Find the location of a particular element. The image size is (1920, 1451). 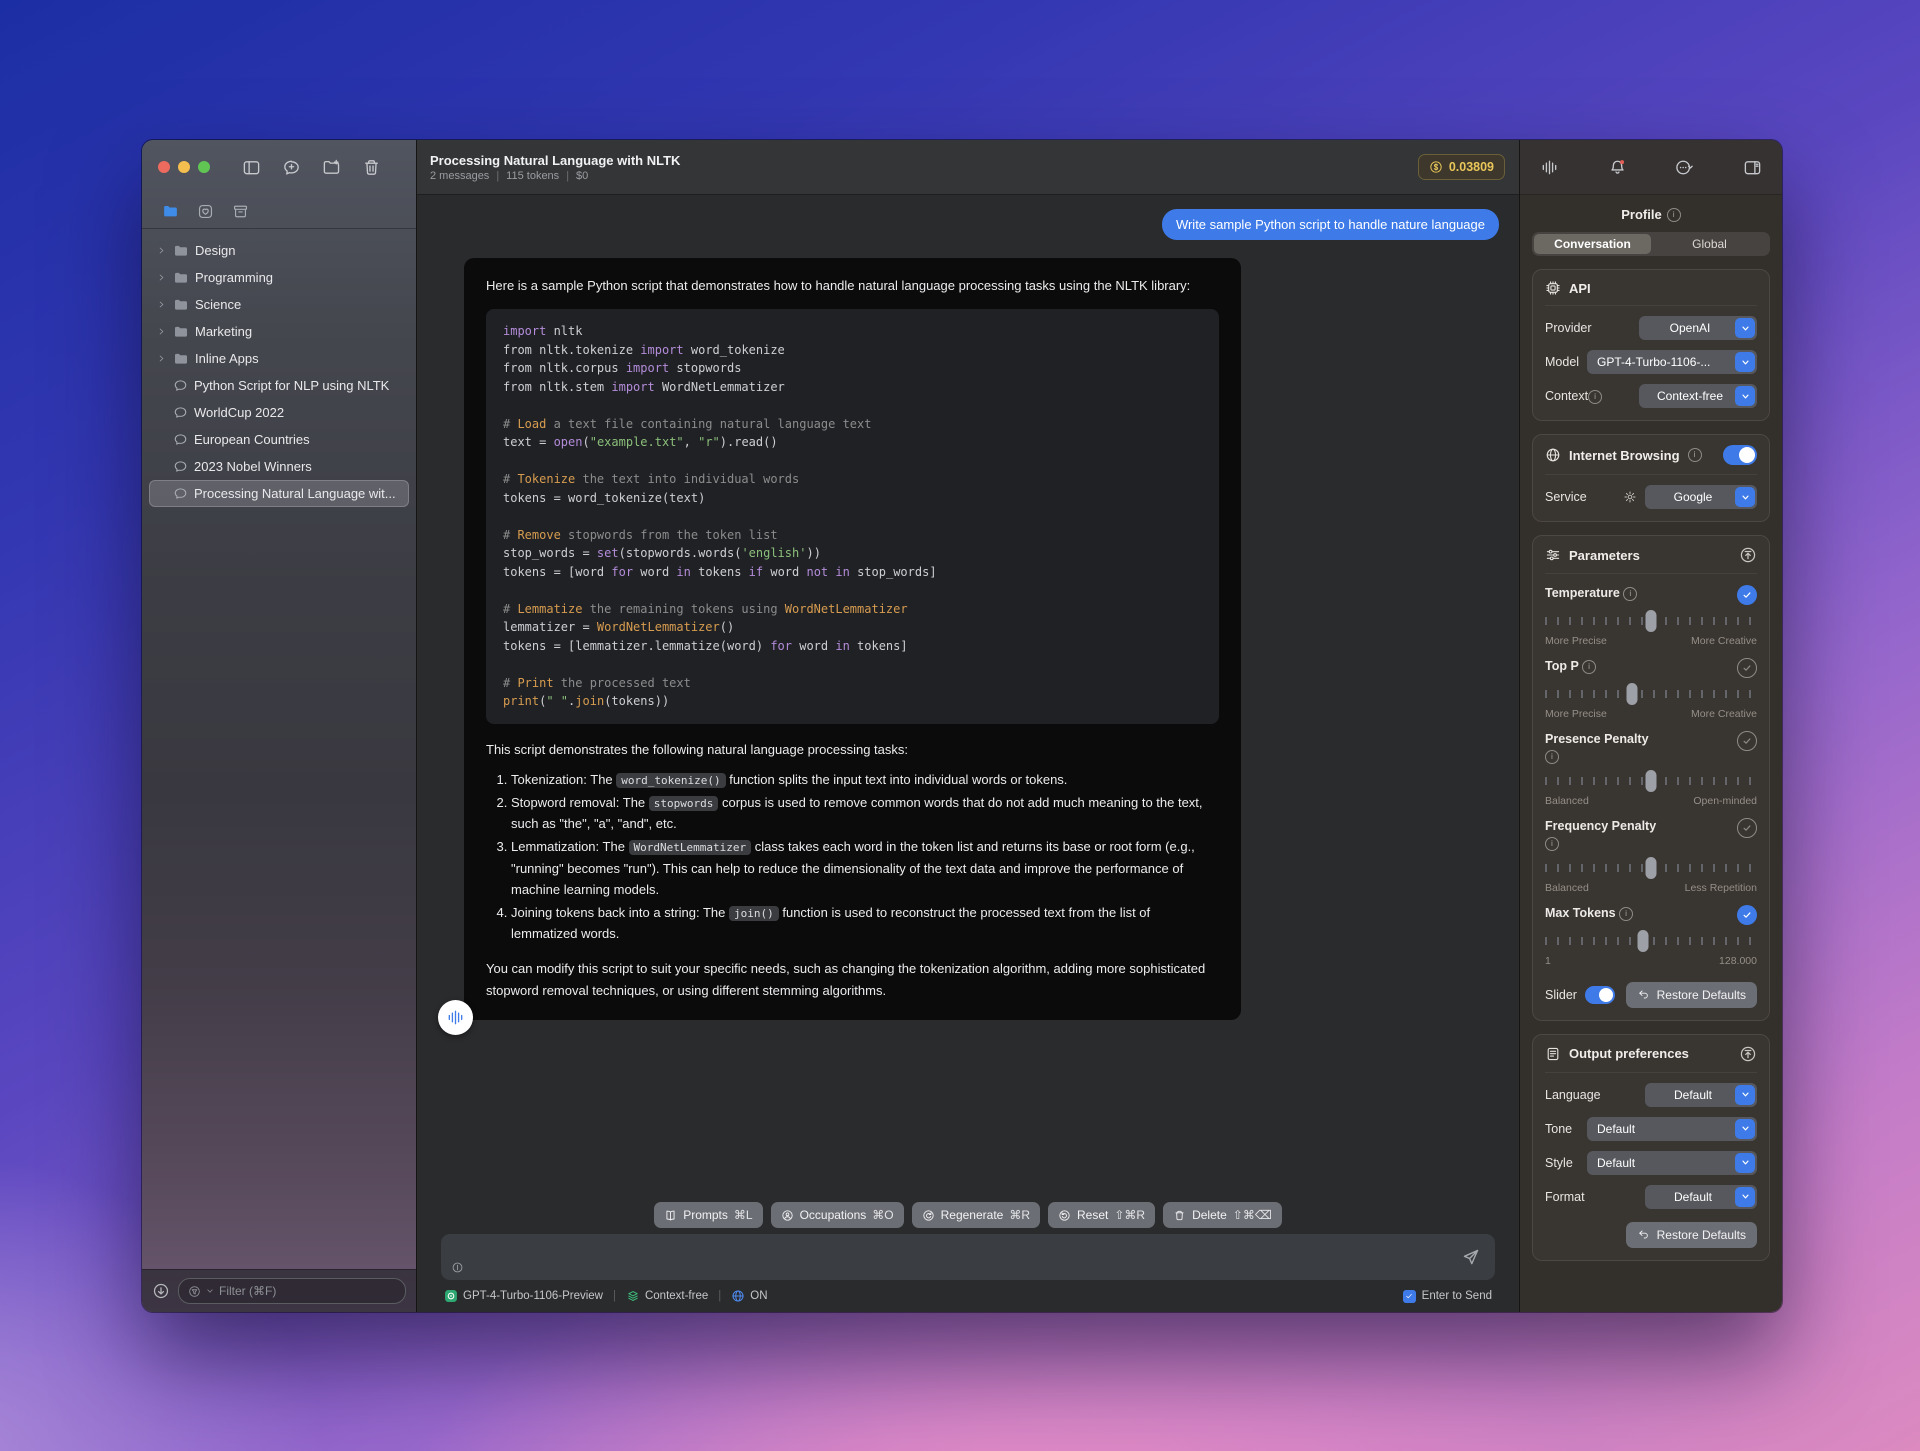

internet-browsing-toggle is located at coordinates (1740, 455).